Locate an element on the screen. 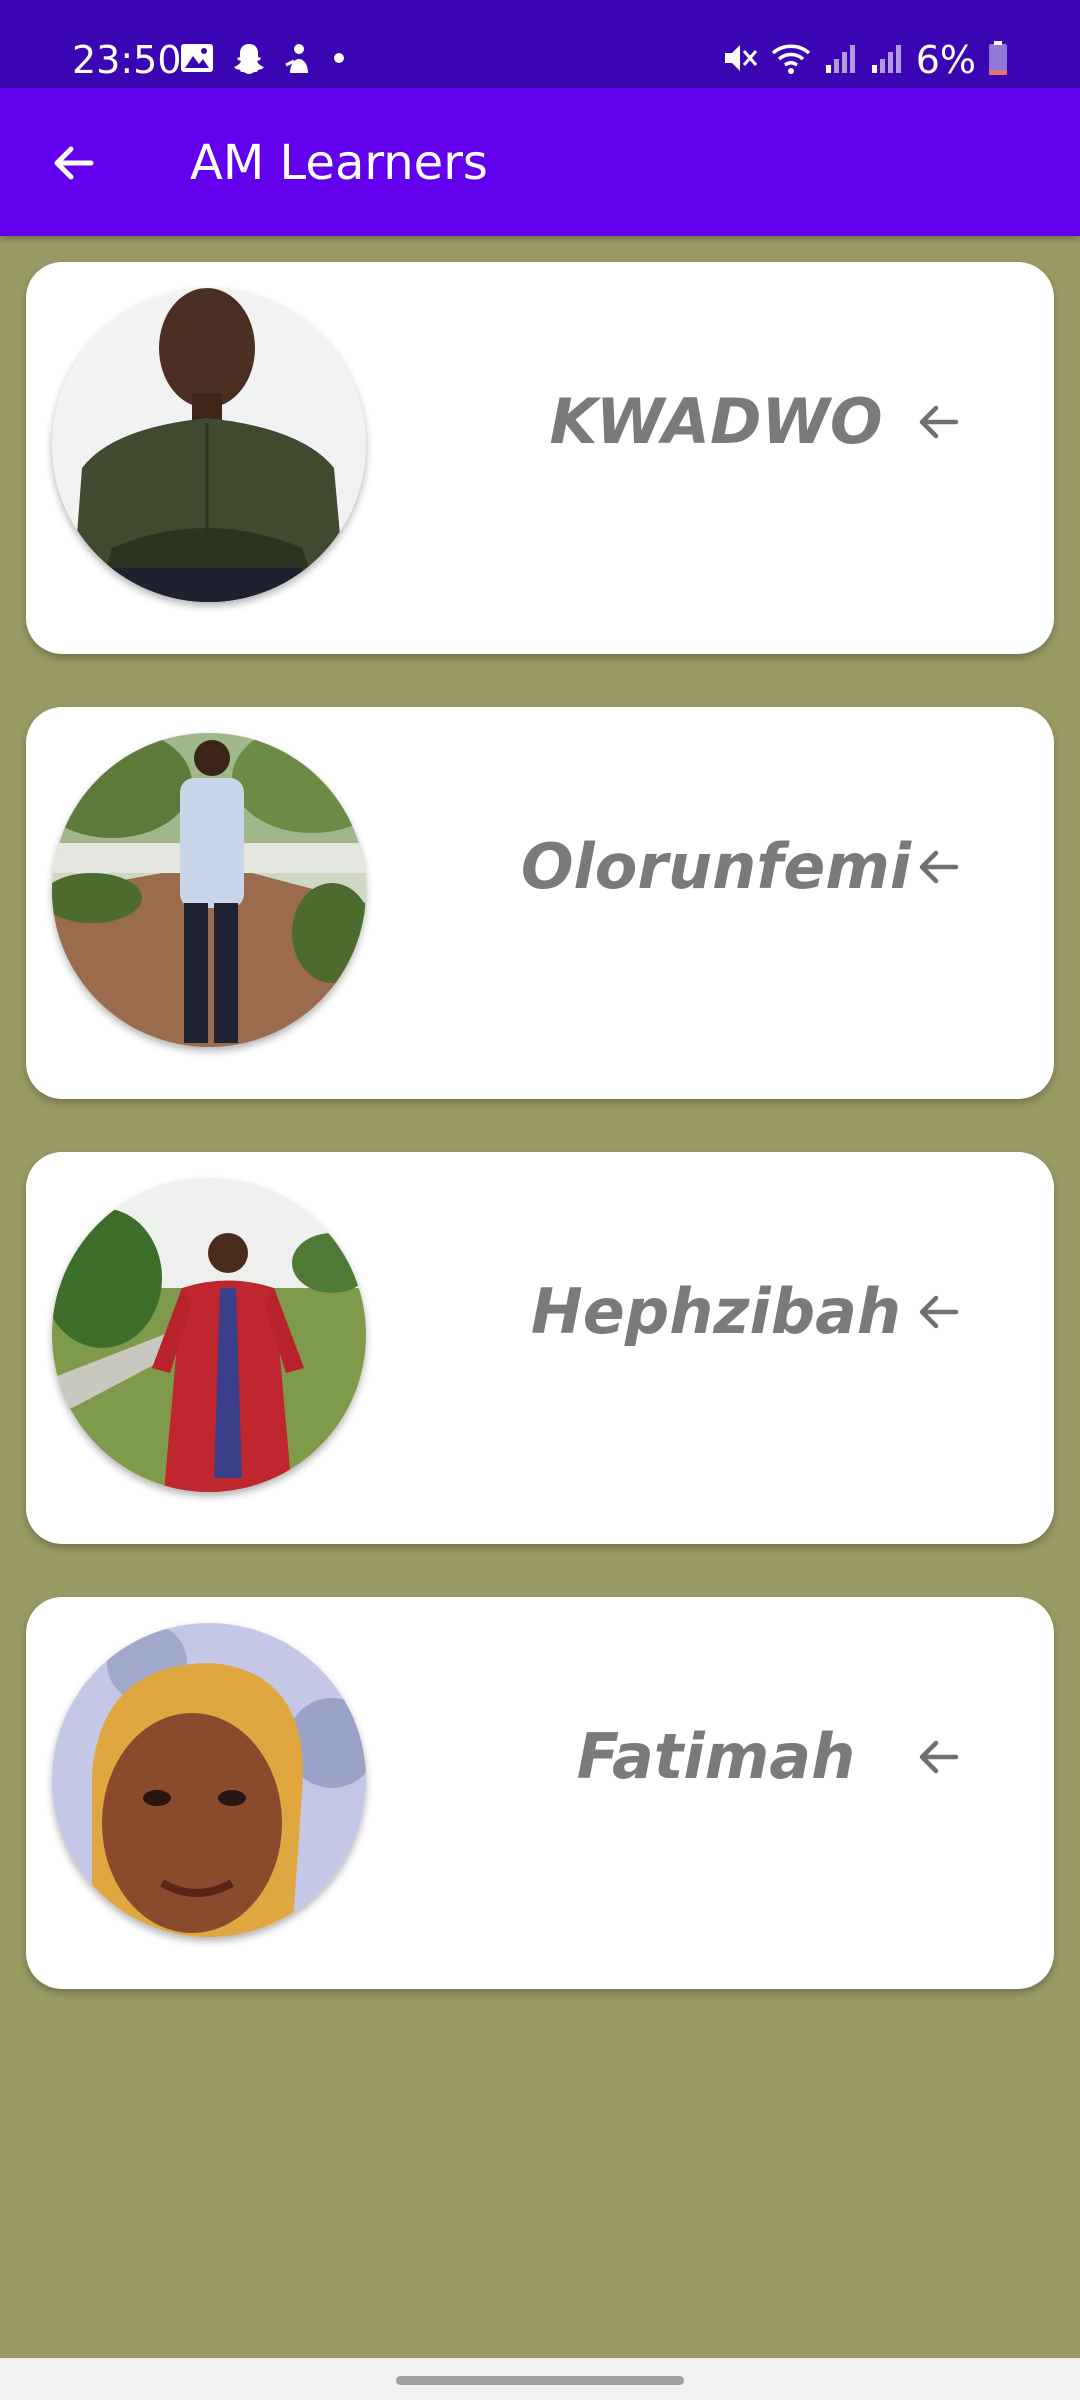  status-left-icons is located at coordinates (263, 60).